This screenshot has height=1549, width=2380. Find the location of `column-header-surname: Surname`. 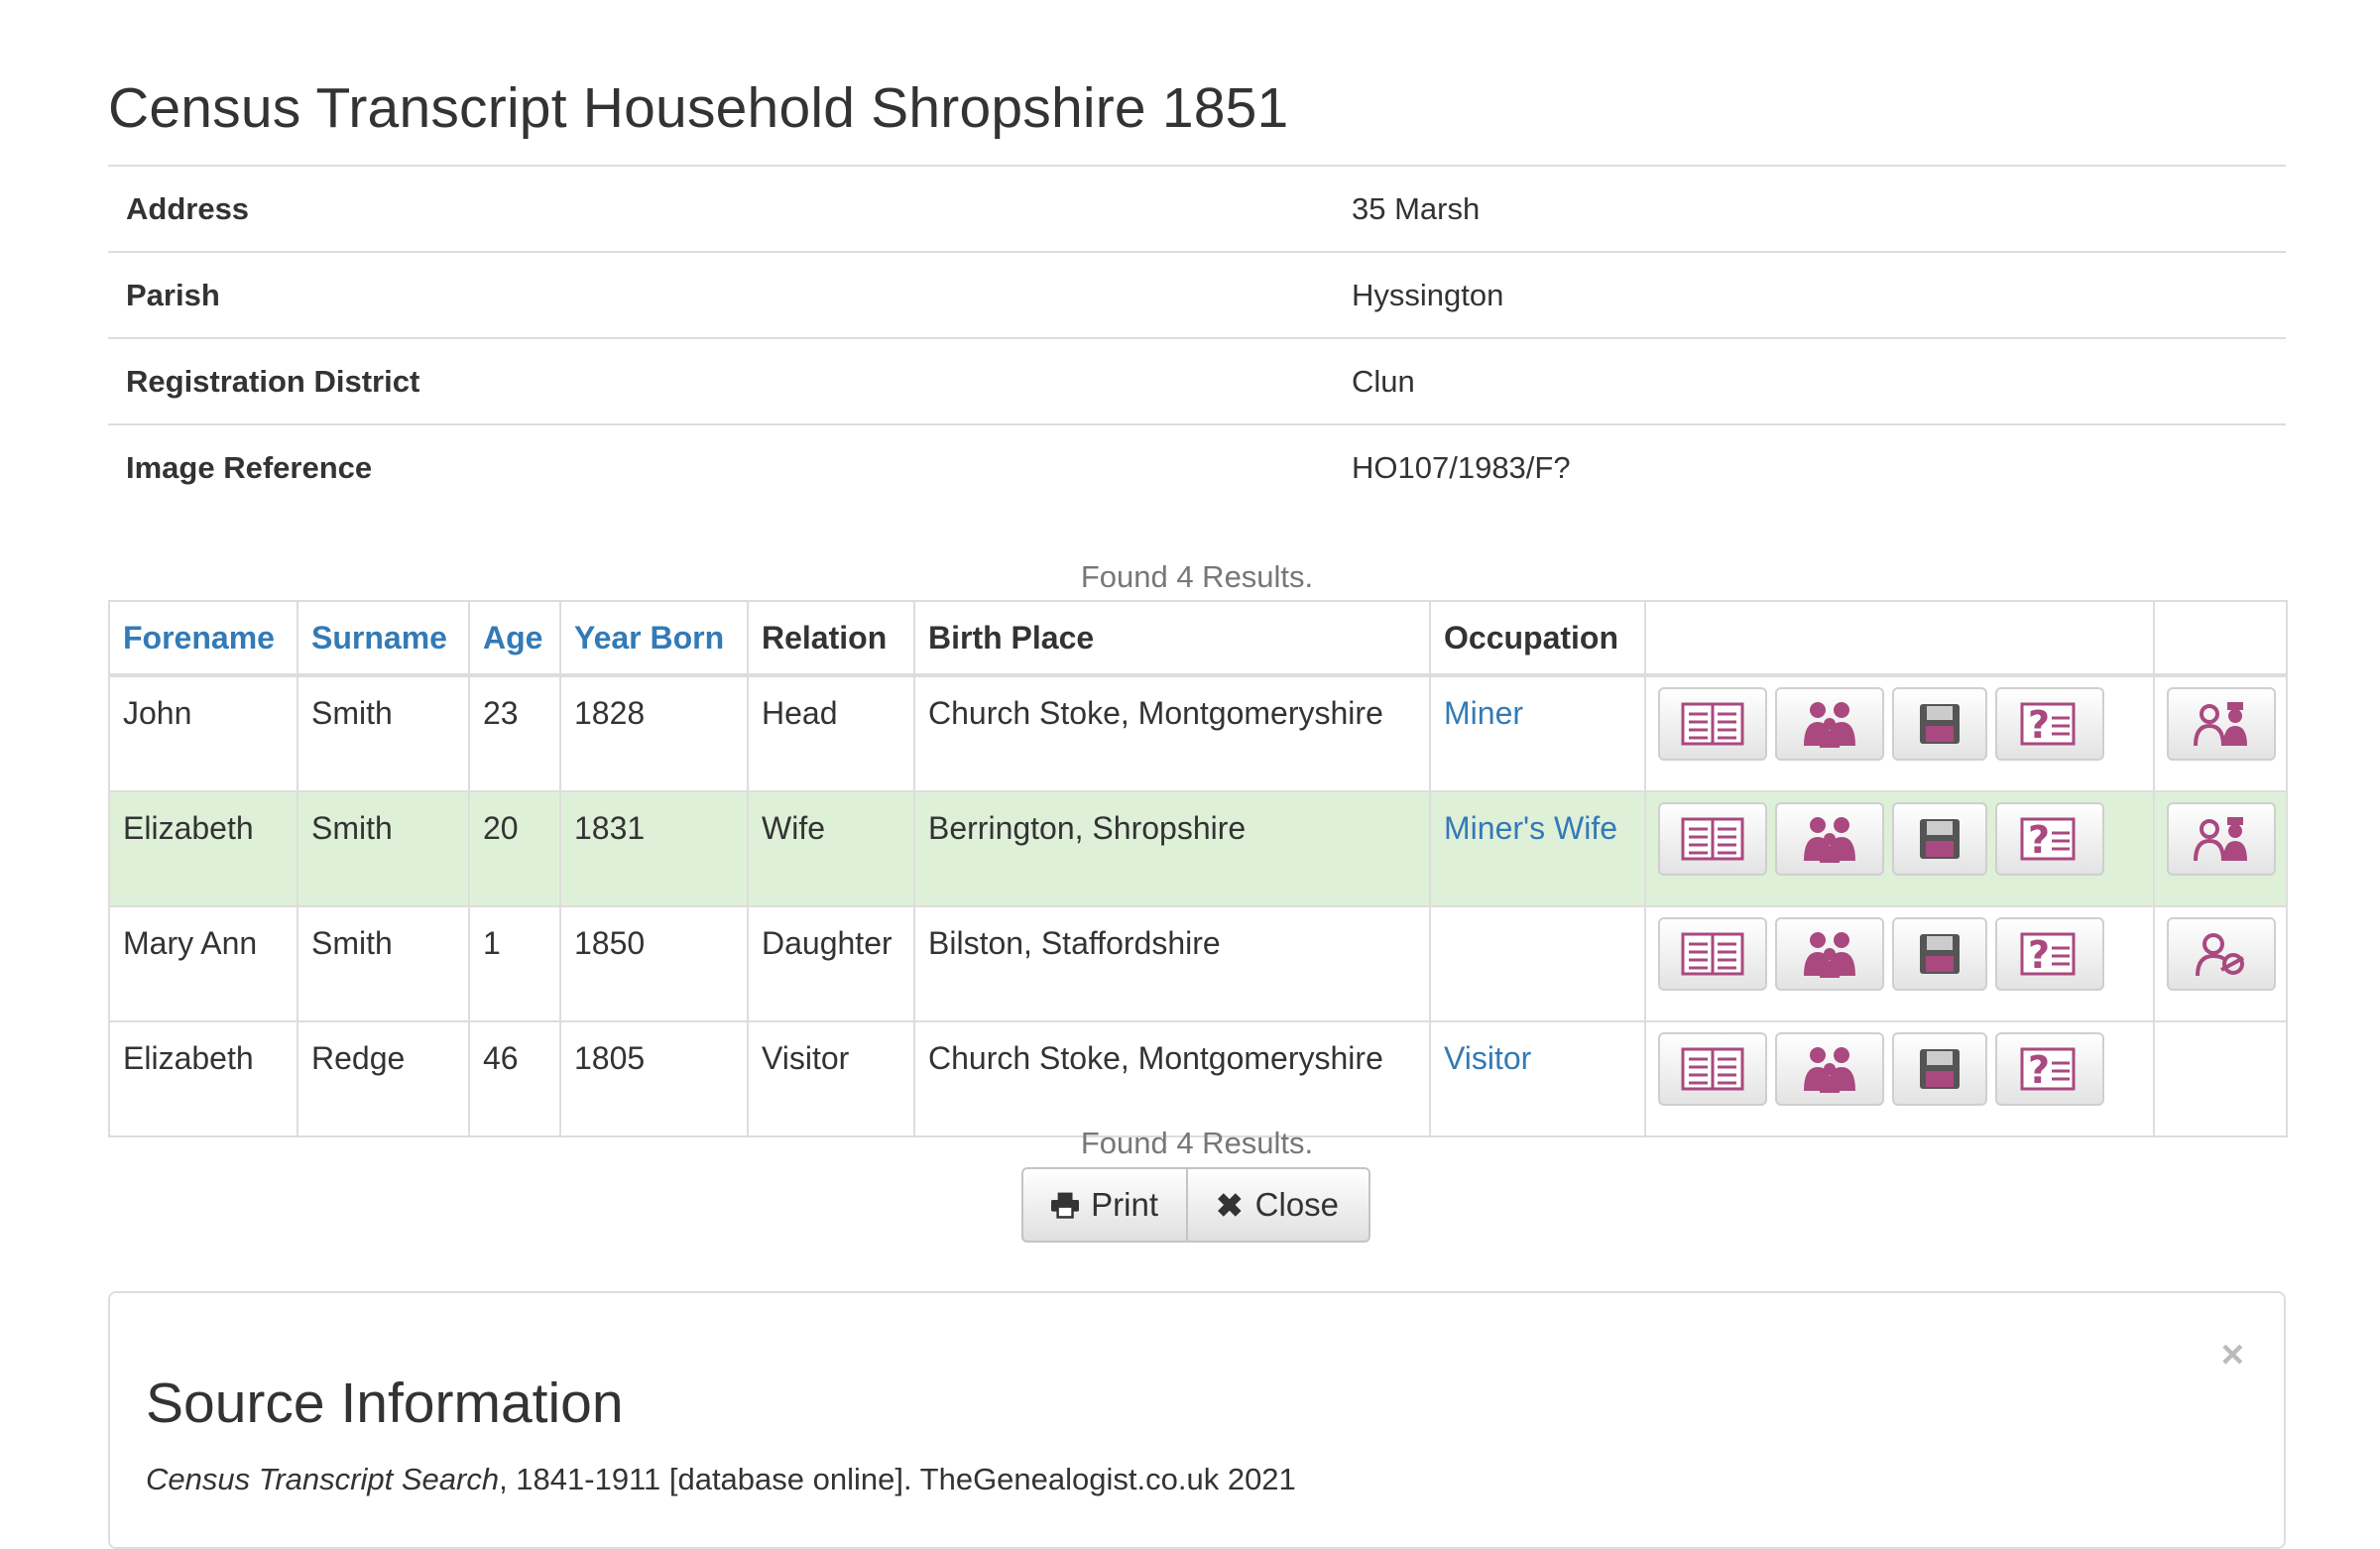

column-header-surname: Surname is located at coordinates (383, 638).